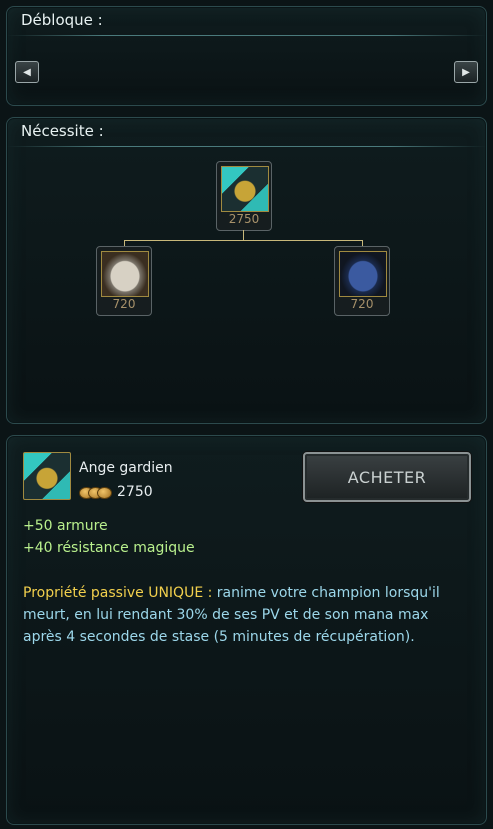  I want to click on gold-value: 2750, so click(135, 492).